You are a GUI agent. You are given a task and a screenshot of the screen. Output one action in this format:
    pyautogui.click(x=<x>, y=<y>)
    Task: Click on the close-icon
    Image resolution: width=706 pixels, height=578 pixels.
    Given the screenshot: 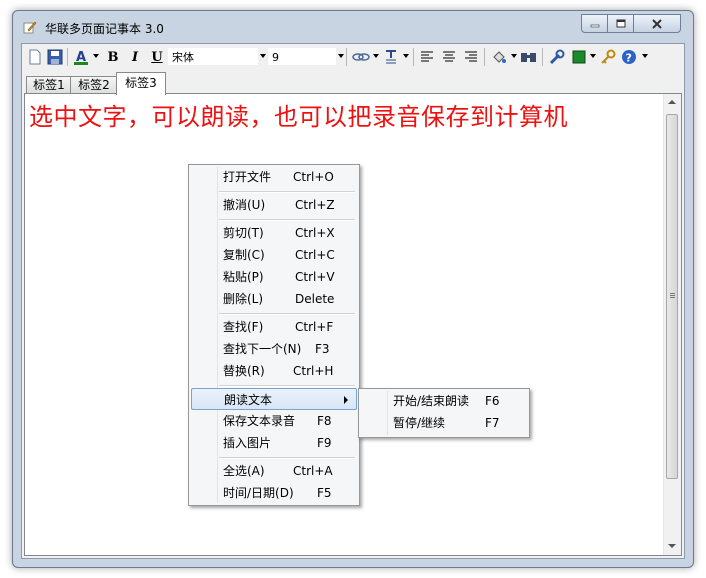 What is the action you would take?
    pyautogui.click(x=657, y=23)
    